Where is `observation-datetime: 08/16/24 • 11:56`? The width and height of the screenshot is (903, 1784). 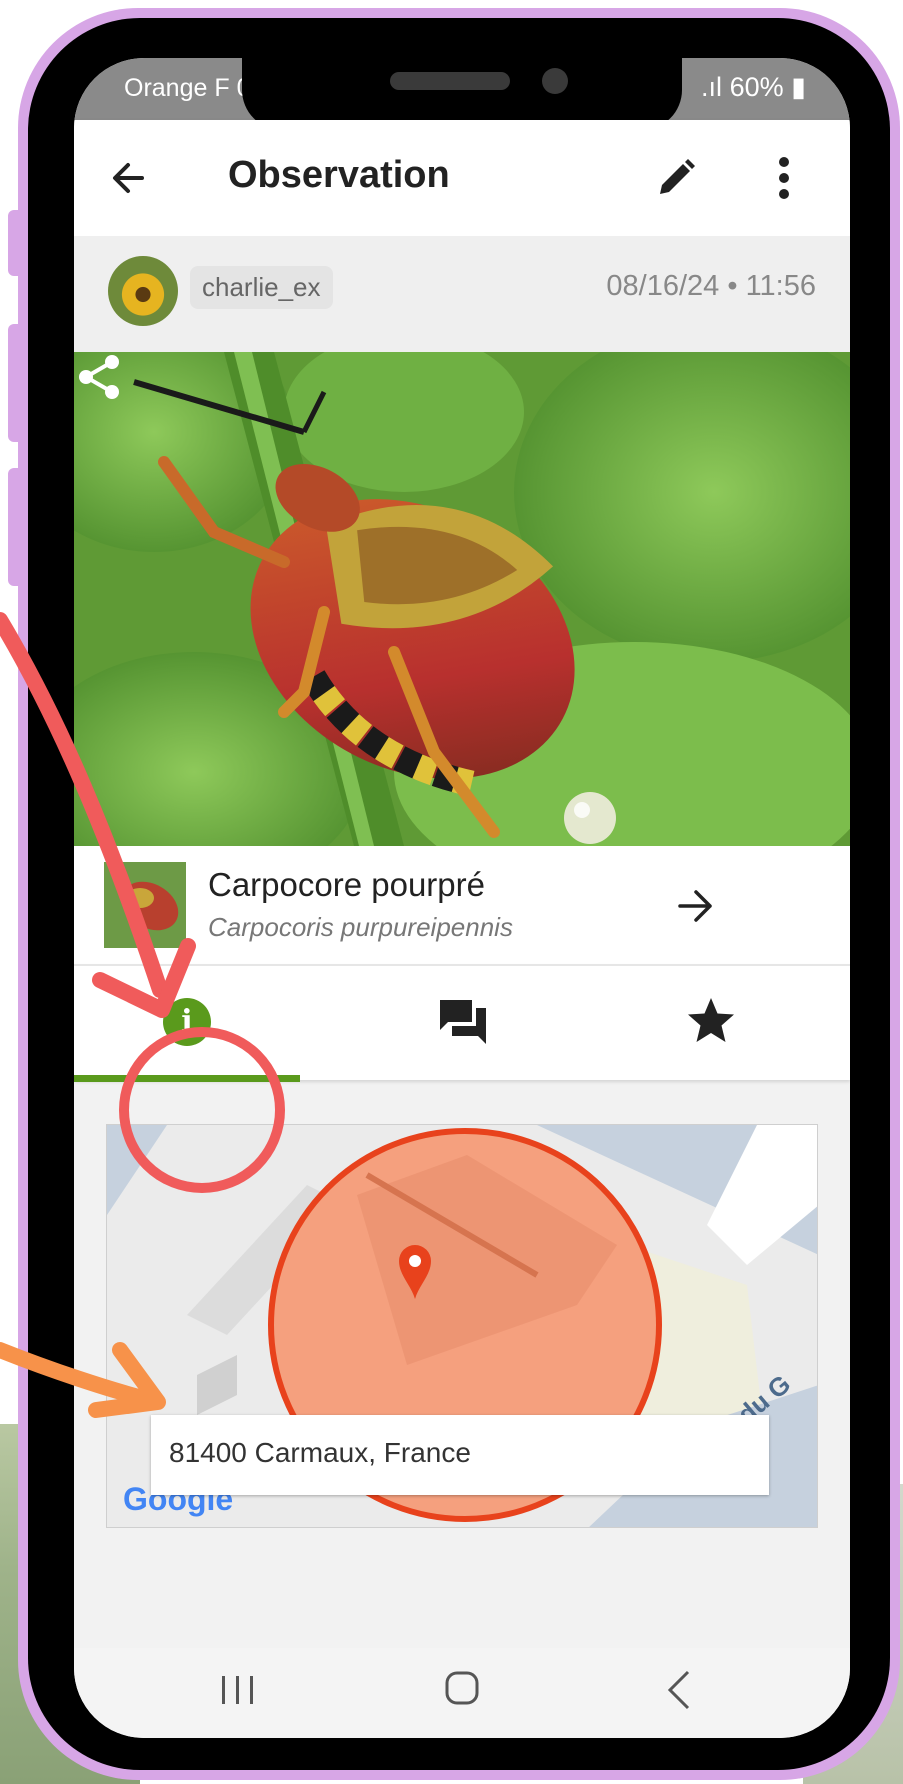 observation-datetime: 08/16/24 • 11:56 is located at coordinates (711, 286).